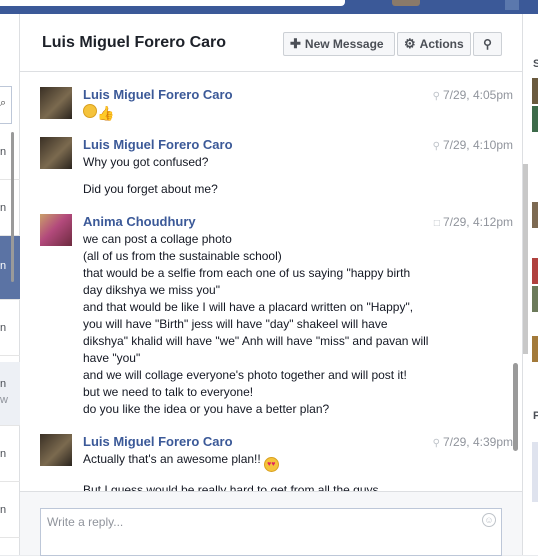 This screenshot has height=556, width=538. Describe the element at coordinates (271, 464) in the screenshot. I see `heart-eyes-emoji-icon: ♥♥` at that location.